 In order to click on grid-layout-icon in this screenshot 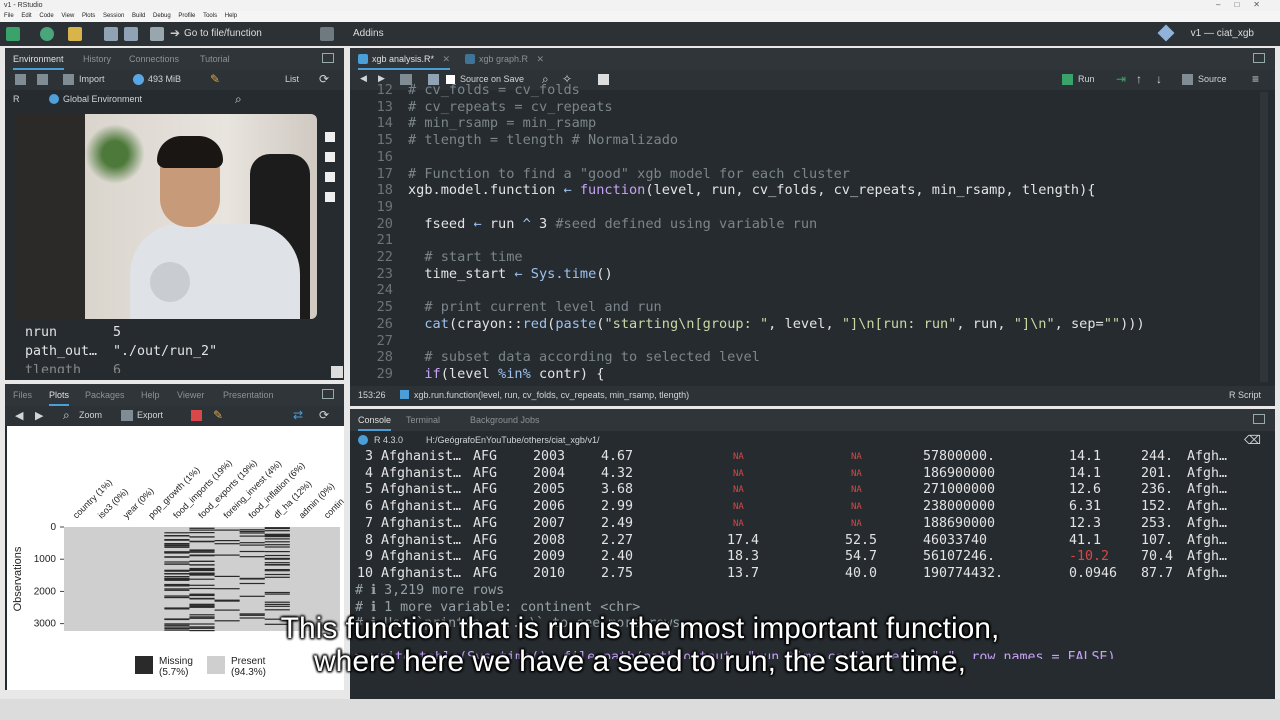, I will do `click(327, 34)`.